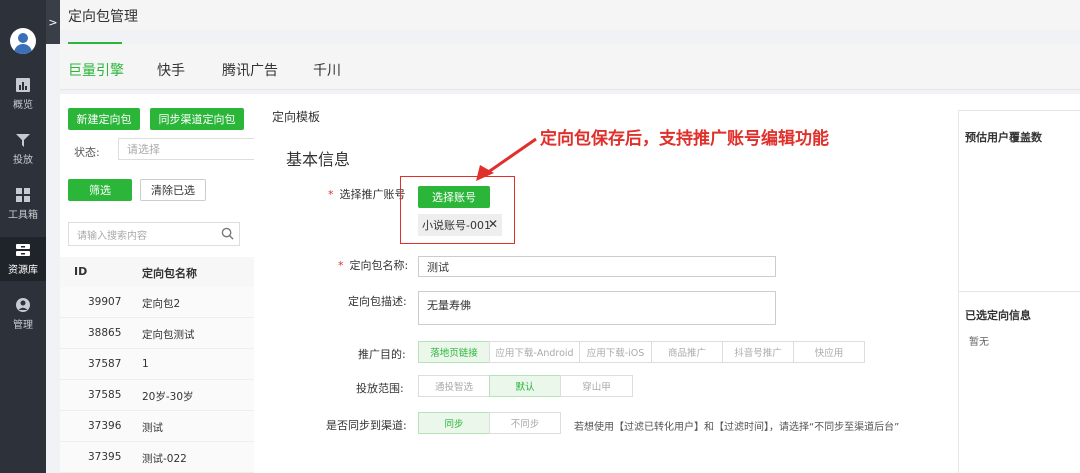 This screenshot has width=1080, height=473. Describe the element at coordinates (105, 395) in the screenshot. I see `row-id: 37585` at that location.